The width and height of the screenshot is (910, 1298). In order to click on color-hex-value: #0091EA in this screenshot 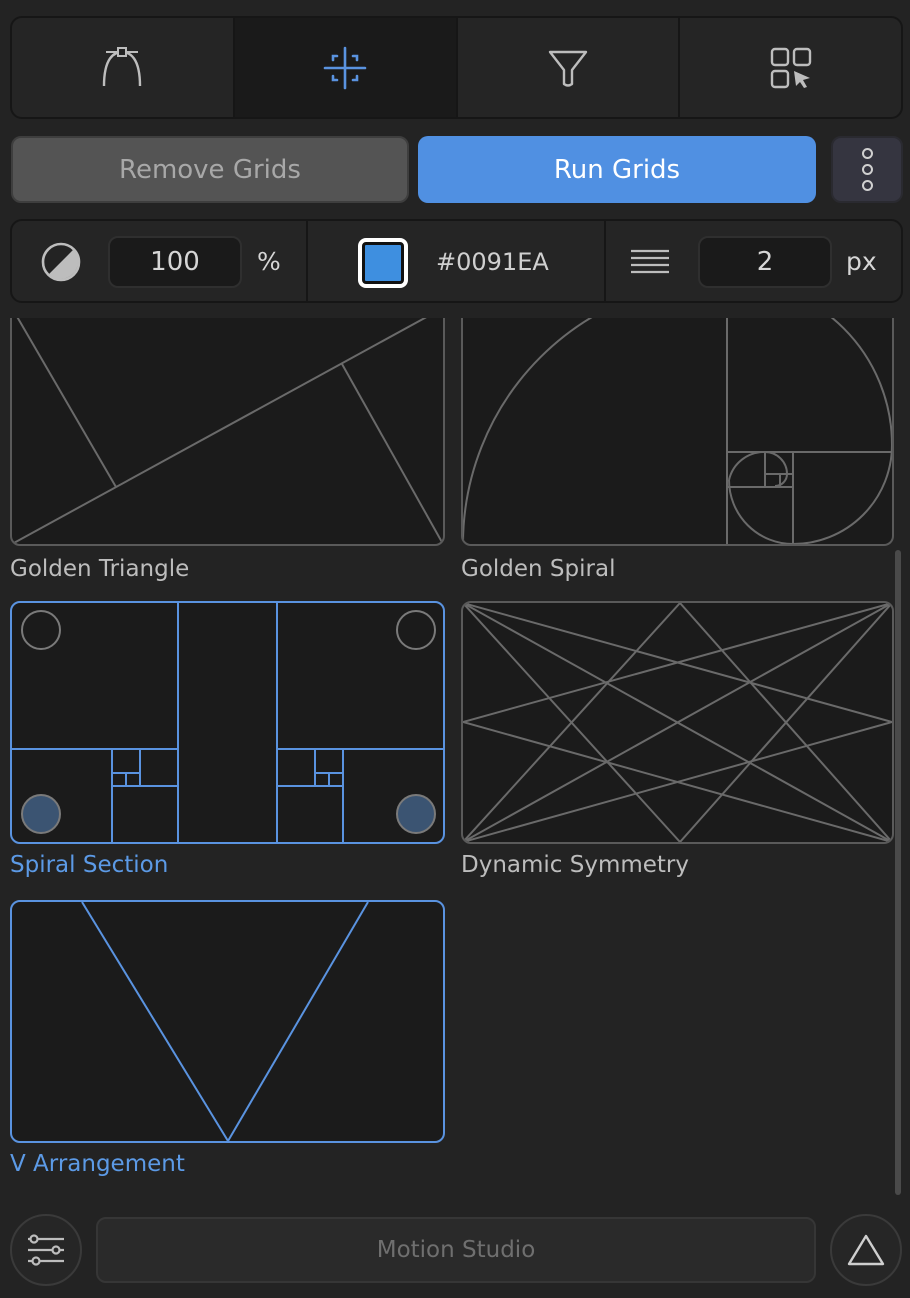, I will do `click(492, 262)`.